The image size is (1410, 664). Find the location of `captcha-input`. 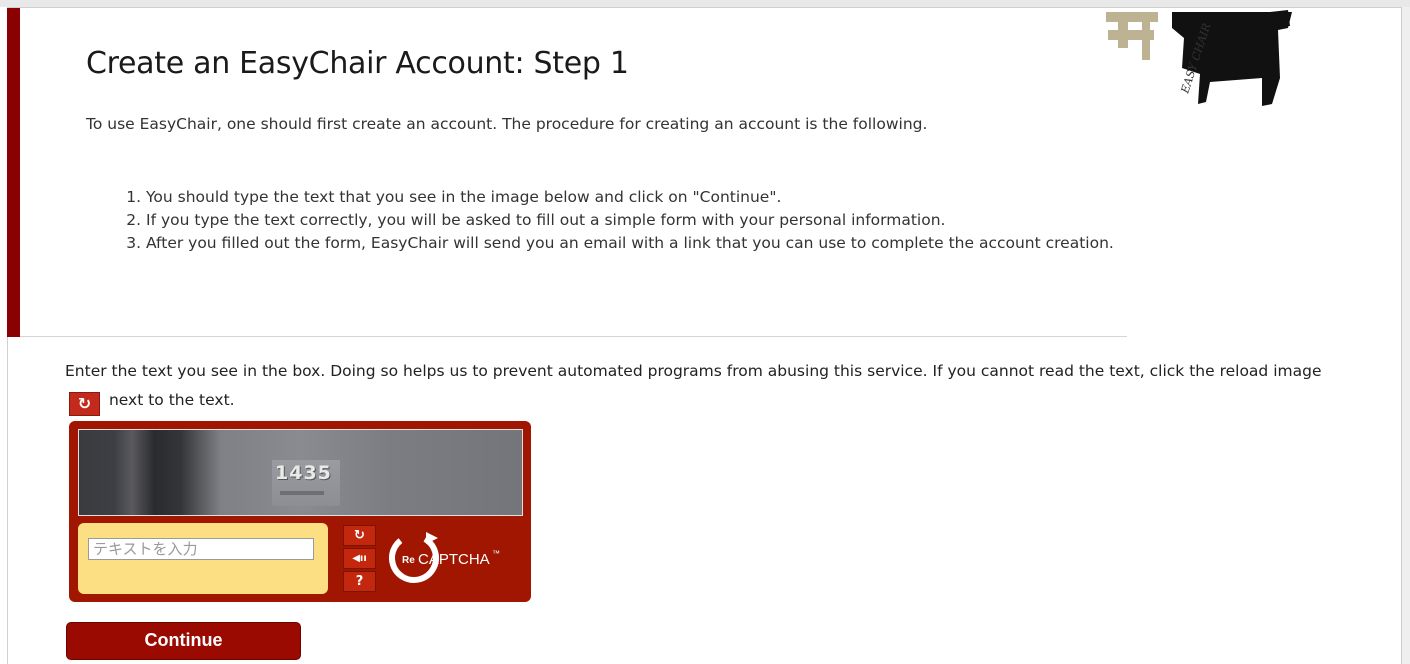

captcha-input is located at coordinates (201, 549).